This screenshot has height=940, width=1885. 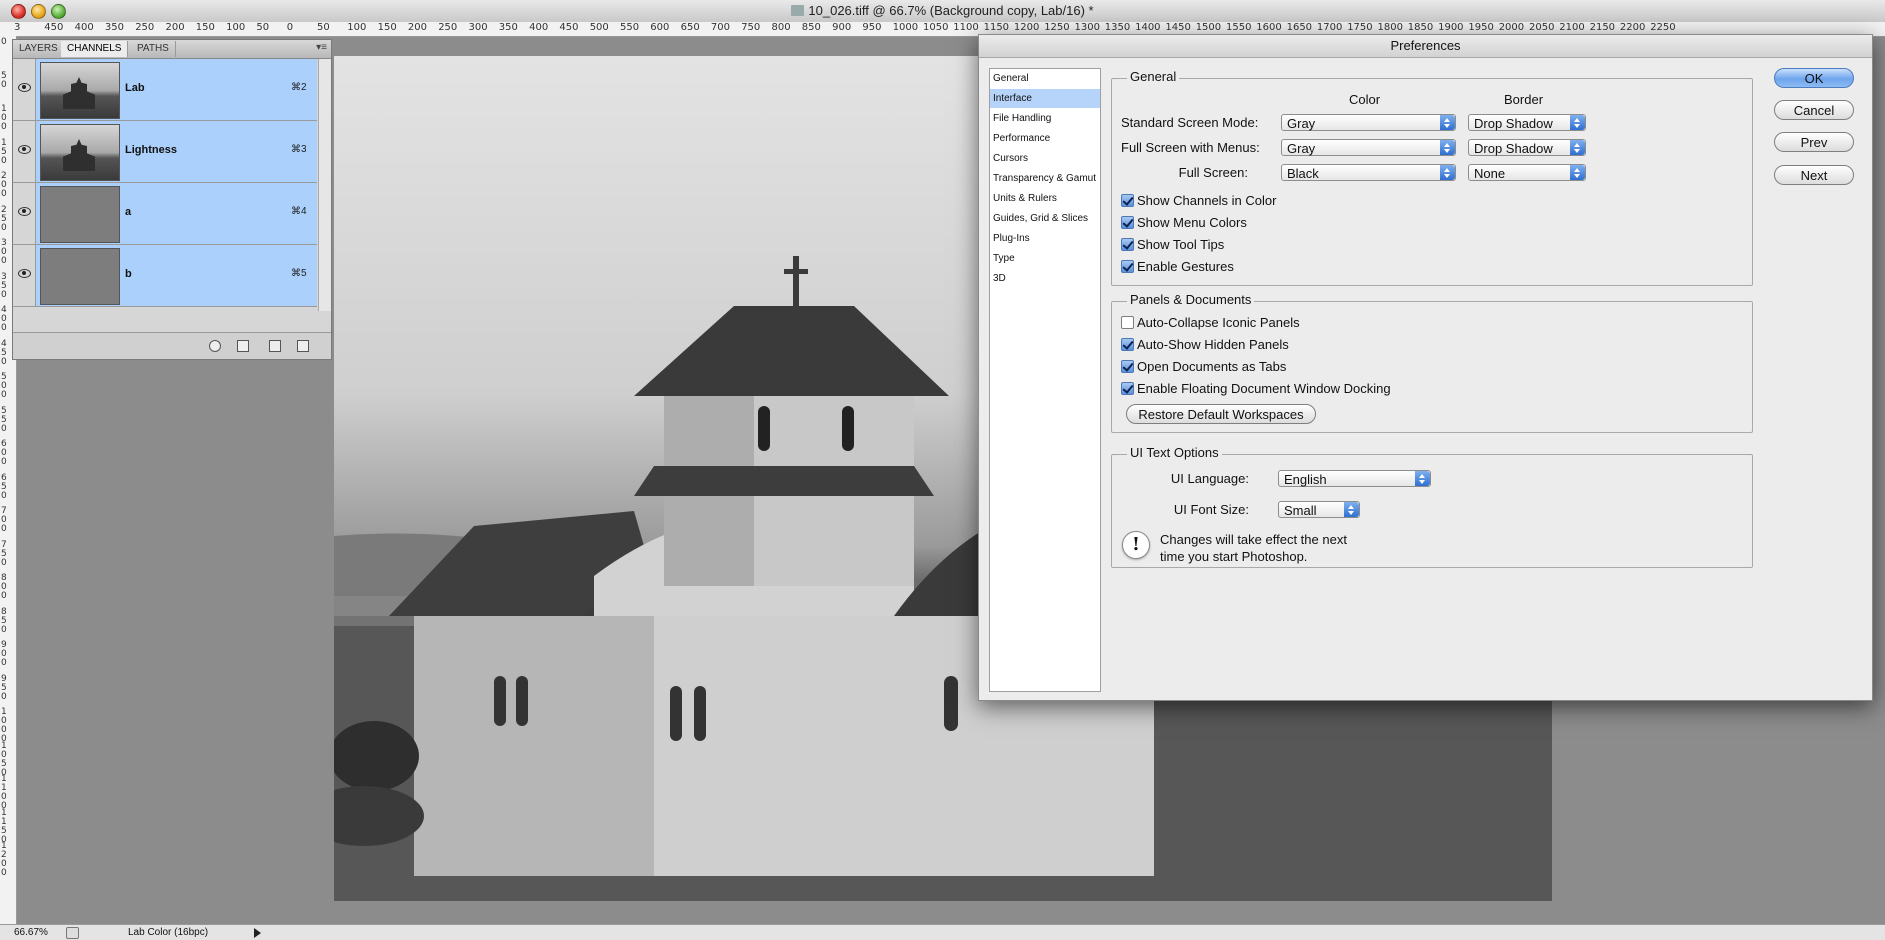 What do you see at coordinates (165, 152) in the screenshot?
I see `channel-row-lightness: Lightness ⌘3` at bounding box center [165, 152].